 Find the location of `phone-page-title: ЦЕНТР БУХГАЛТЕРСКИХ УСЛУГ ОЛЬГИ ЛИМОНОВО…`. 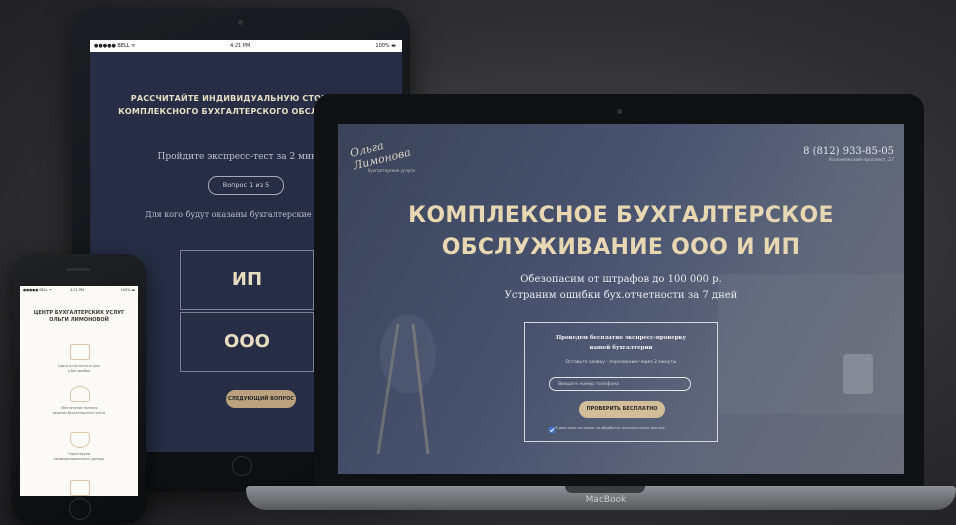

phone-page-title: ЦЕНТР БУХГАЛТЕРСКИХ УСЛУГ ОЛЬГИ ЛИМОНОВО… is located at coordinates (79, 317).